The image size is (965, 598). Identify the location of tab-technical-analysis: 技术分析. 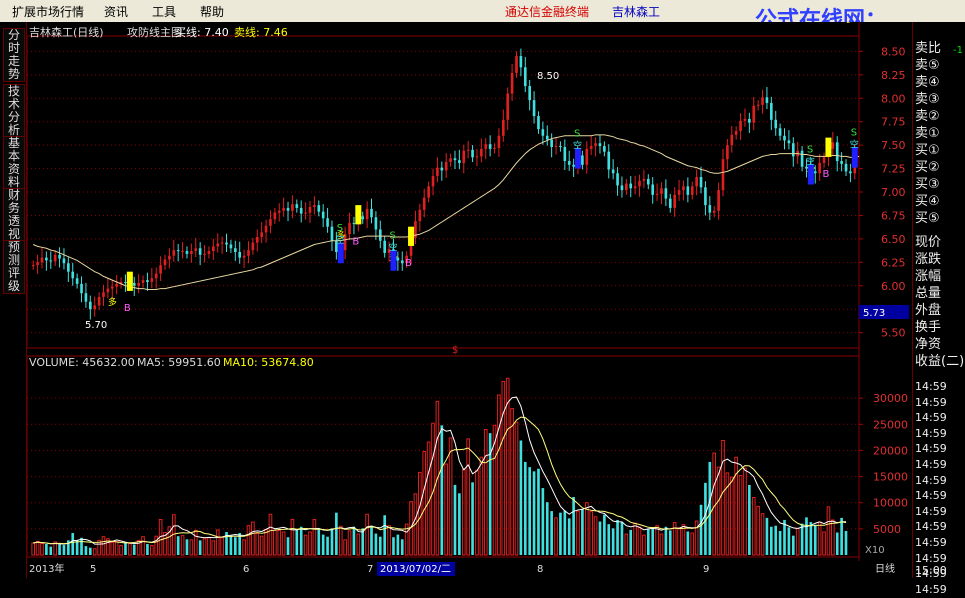
(14, 111).